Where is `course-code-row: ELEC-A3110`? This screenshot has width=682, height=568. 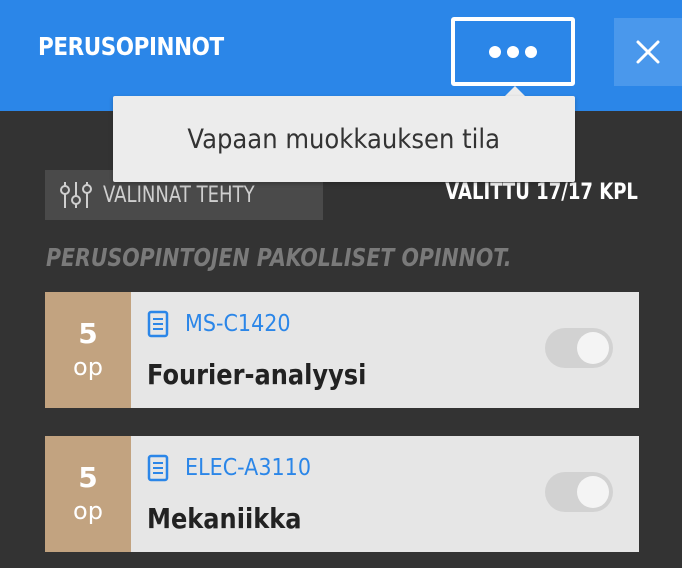 course-code-row: ELEC-A3110 is located at coordinates (236, 468).